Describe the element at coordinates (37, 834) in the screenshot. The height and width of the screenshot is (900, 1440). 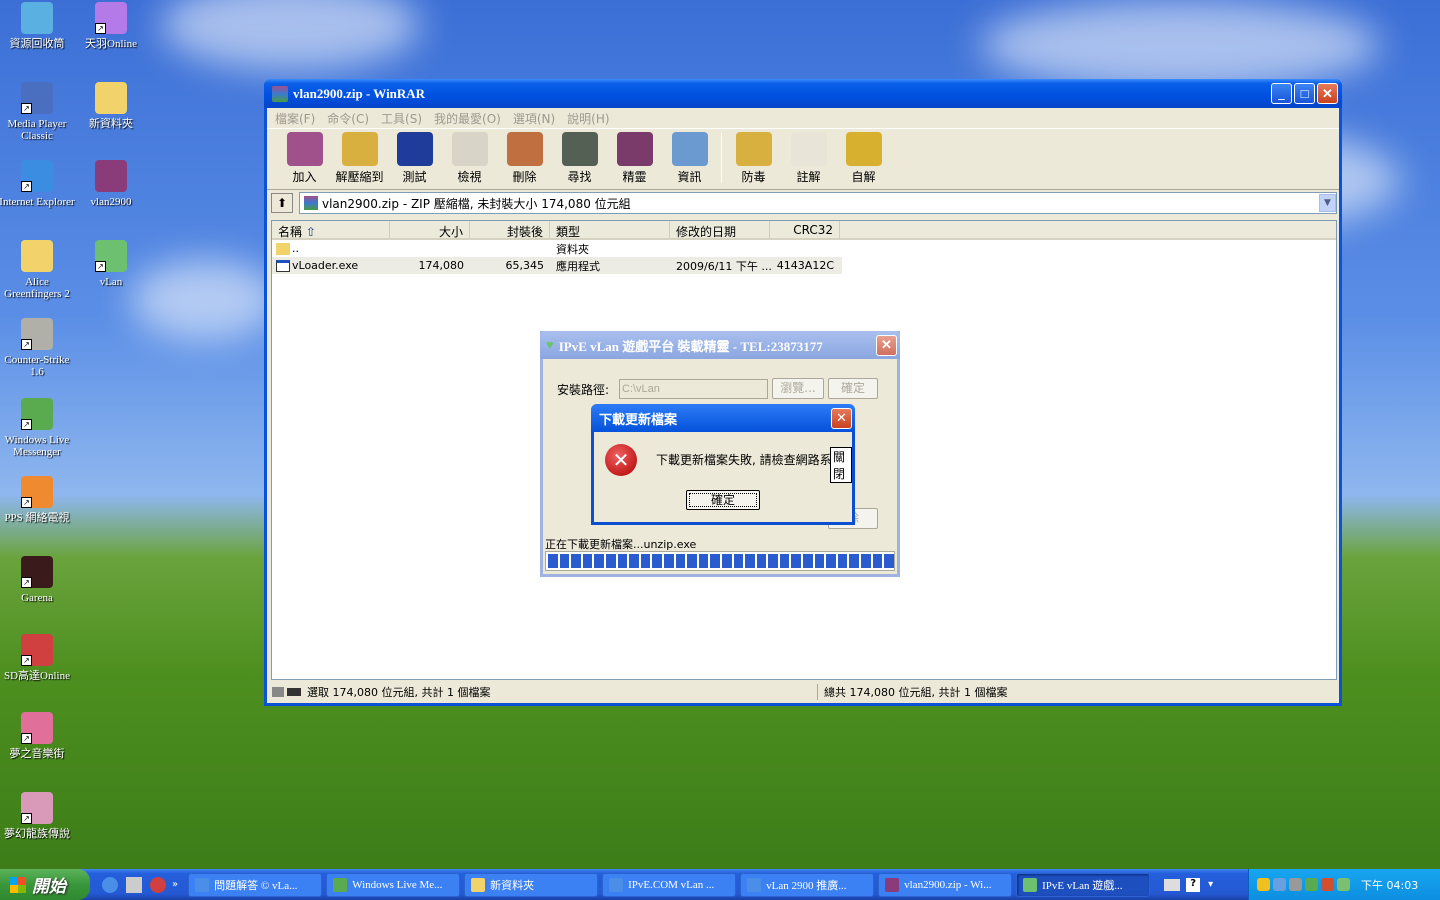
I see `desktop-icon-label: 夢幻龍族傳說` at that location.